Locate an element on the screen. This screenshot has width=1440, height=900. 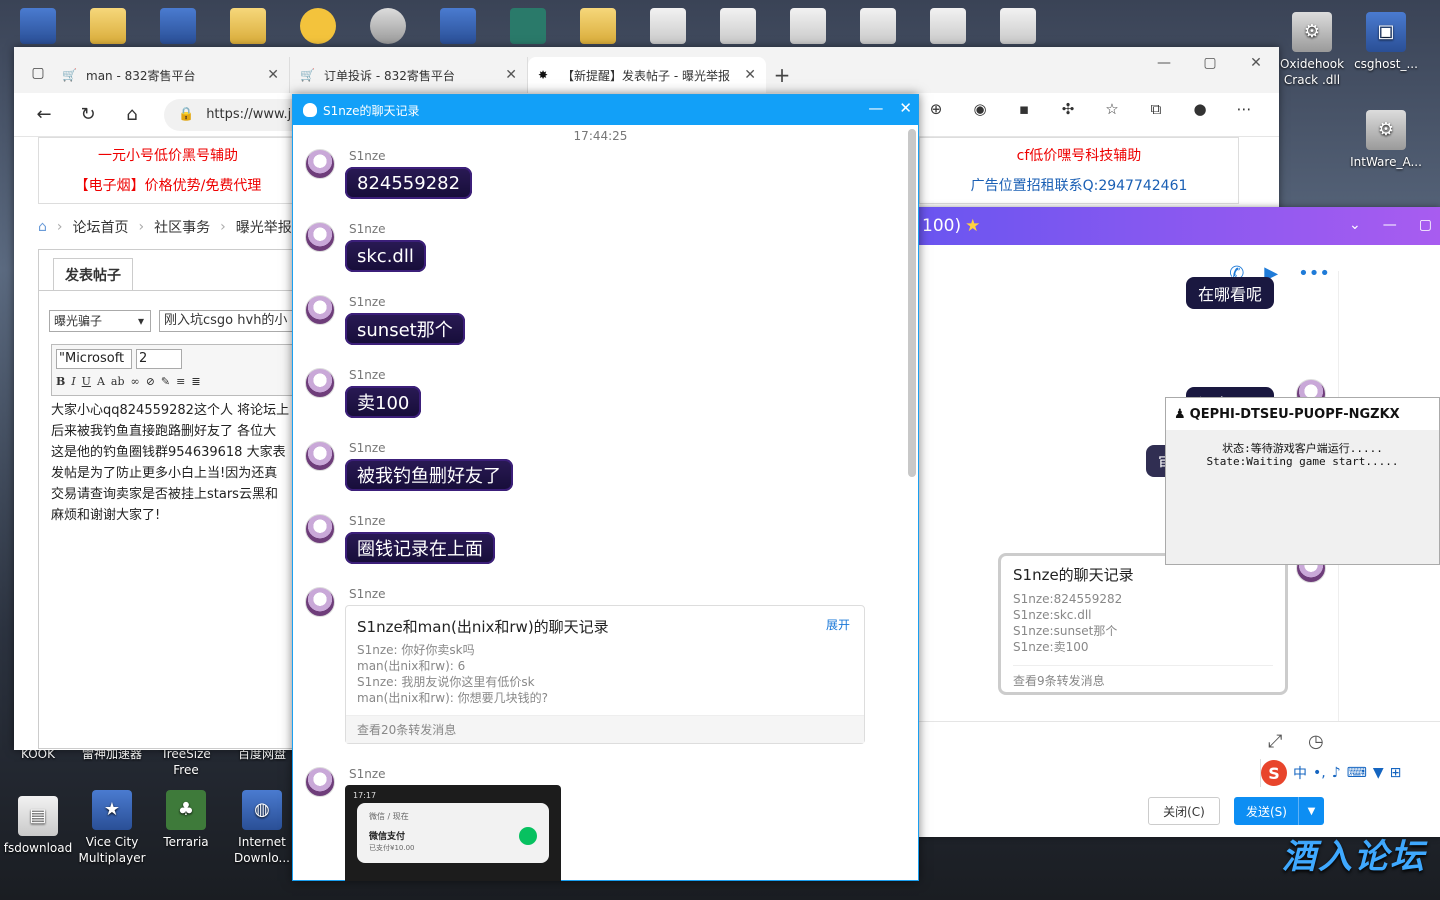
font-size-select: 2 is located at coordinates (159, 359).